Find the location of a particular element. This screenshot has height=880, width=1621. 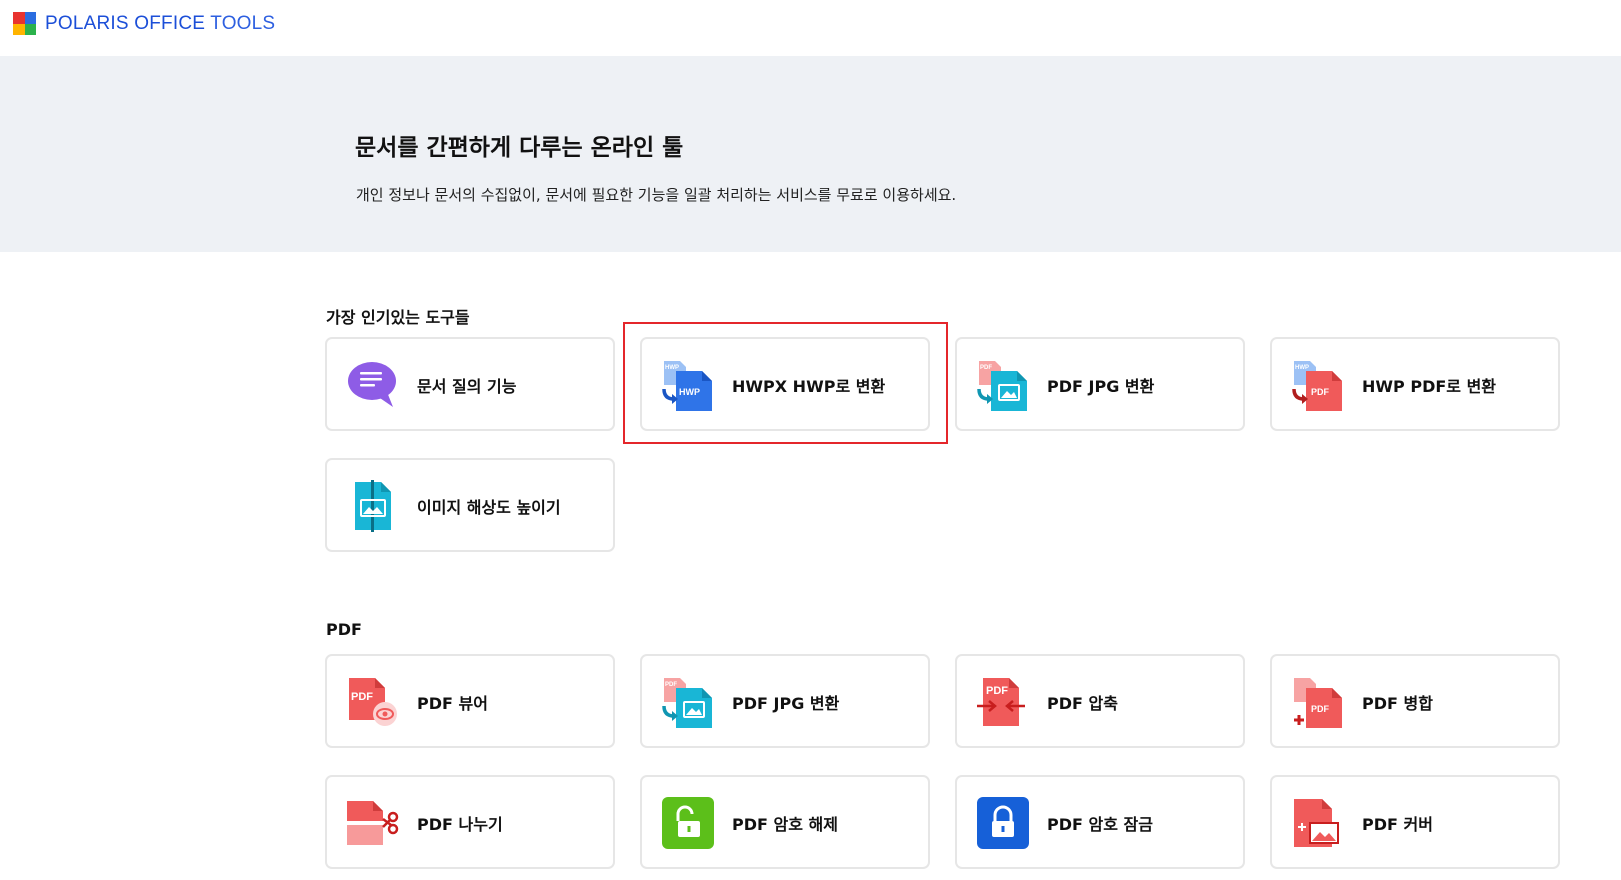

tool-card-pdf-cover: PDF 커버 is located at coordinates (1415, 822).